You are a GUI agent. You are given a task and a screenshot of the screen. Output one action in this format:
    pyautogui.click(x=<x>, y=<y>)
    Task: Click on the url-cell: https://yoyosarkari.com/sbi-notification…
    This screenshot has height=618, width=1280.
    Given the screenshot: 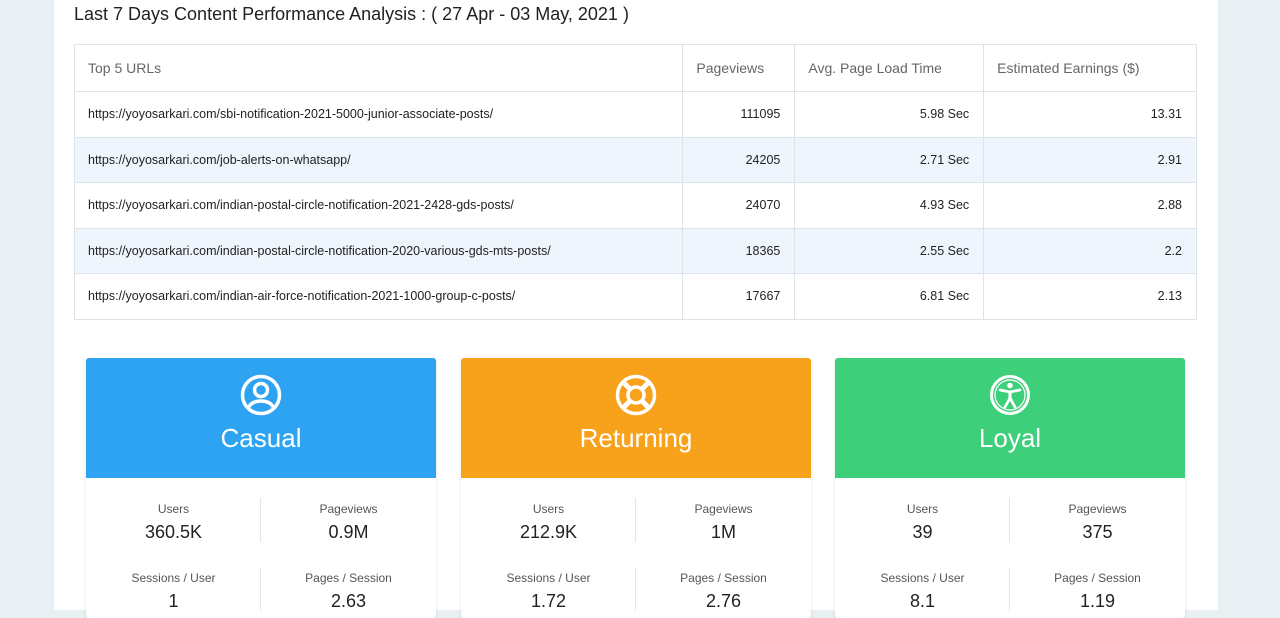 What is the action you would take?
    pyautogui.click(x=378, y=114)
    